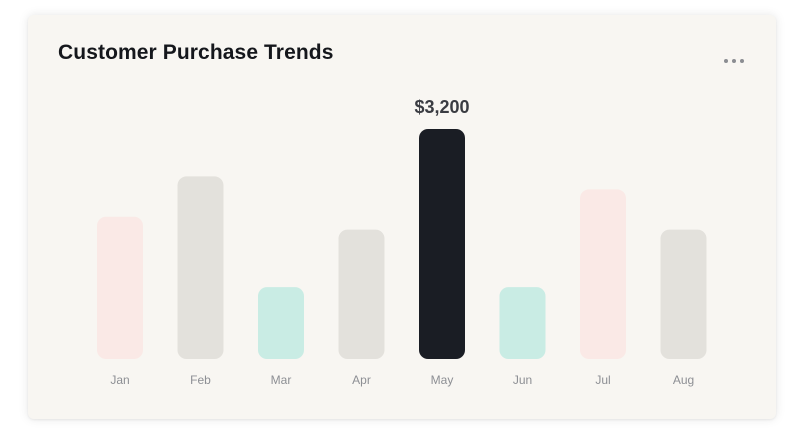 This screenshot has height=434, width=804. I want to click on bar-jun, so click(522, 323).